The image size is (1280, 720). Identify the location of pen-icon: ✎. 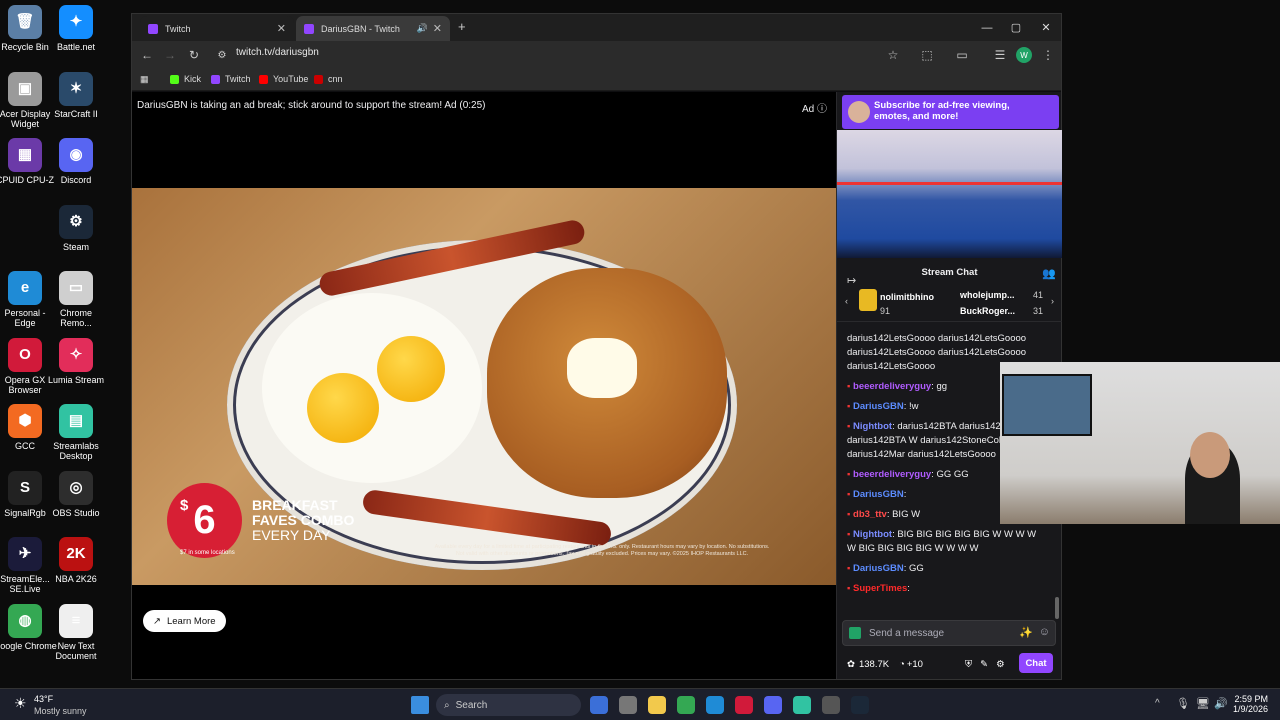
(984, 664).